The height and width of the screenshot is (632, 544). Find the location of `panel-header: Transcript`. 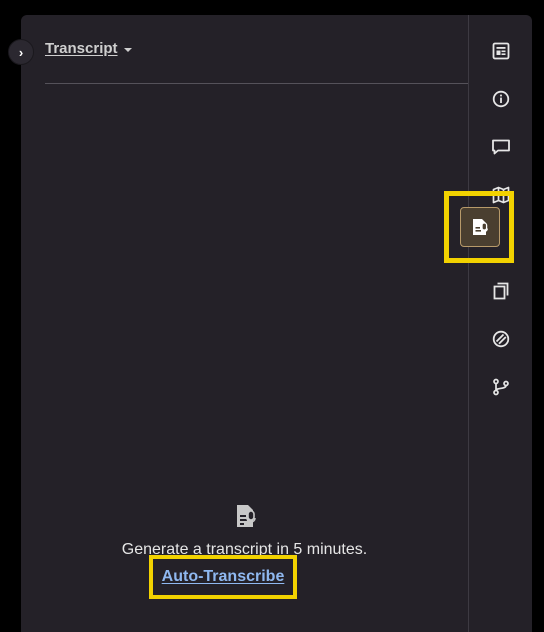

panel-header: Transcript is located at coordinates (256, 49).